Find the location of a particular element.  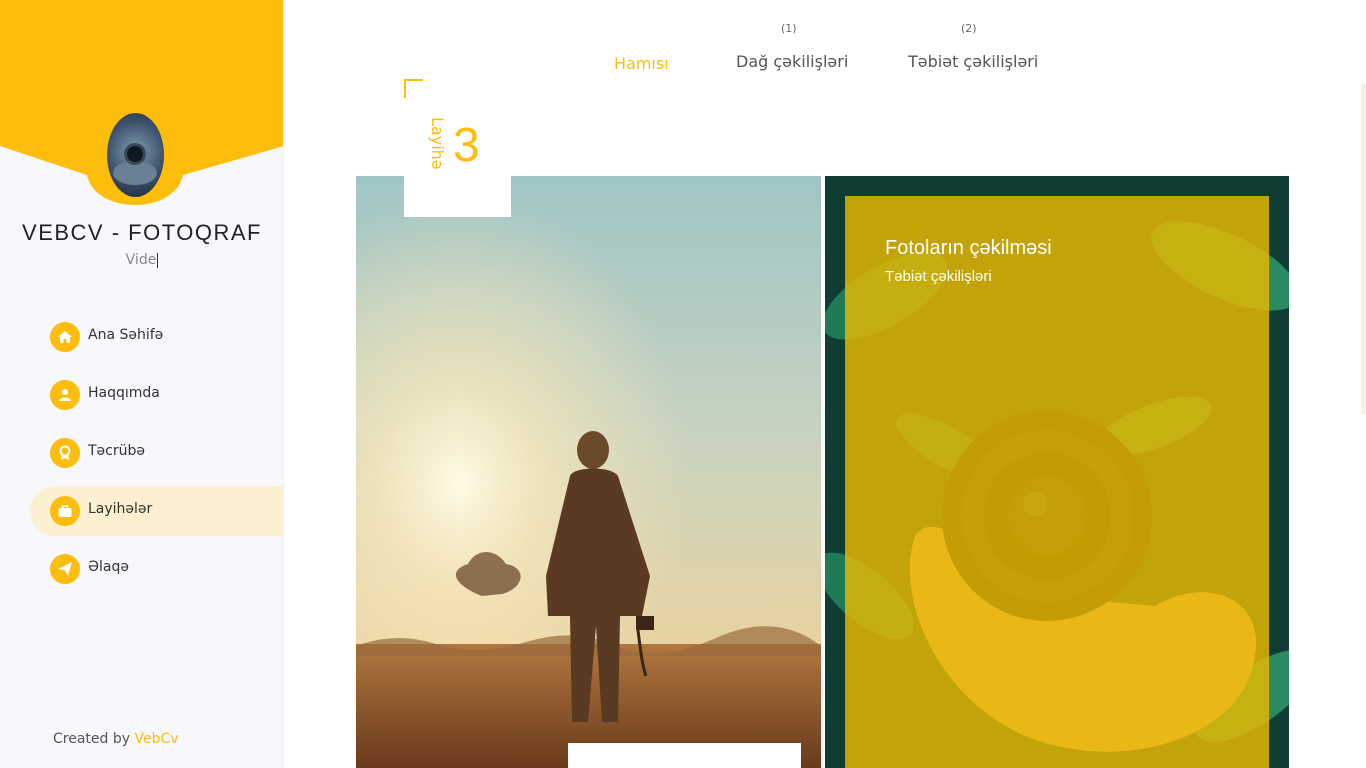

nav-item-home: Ana Səhifə is located at coordinates (156, 337).